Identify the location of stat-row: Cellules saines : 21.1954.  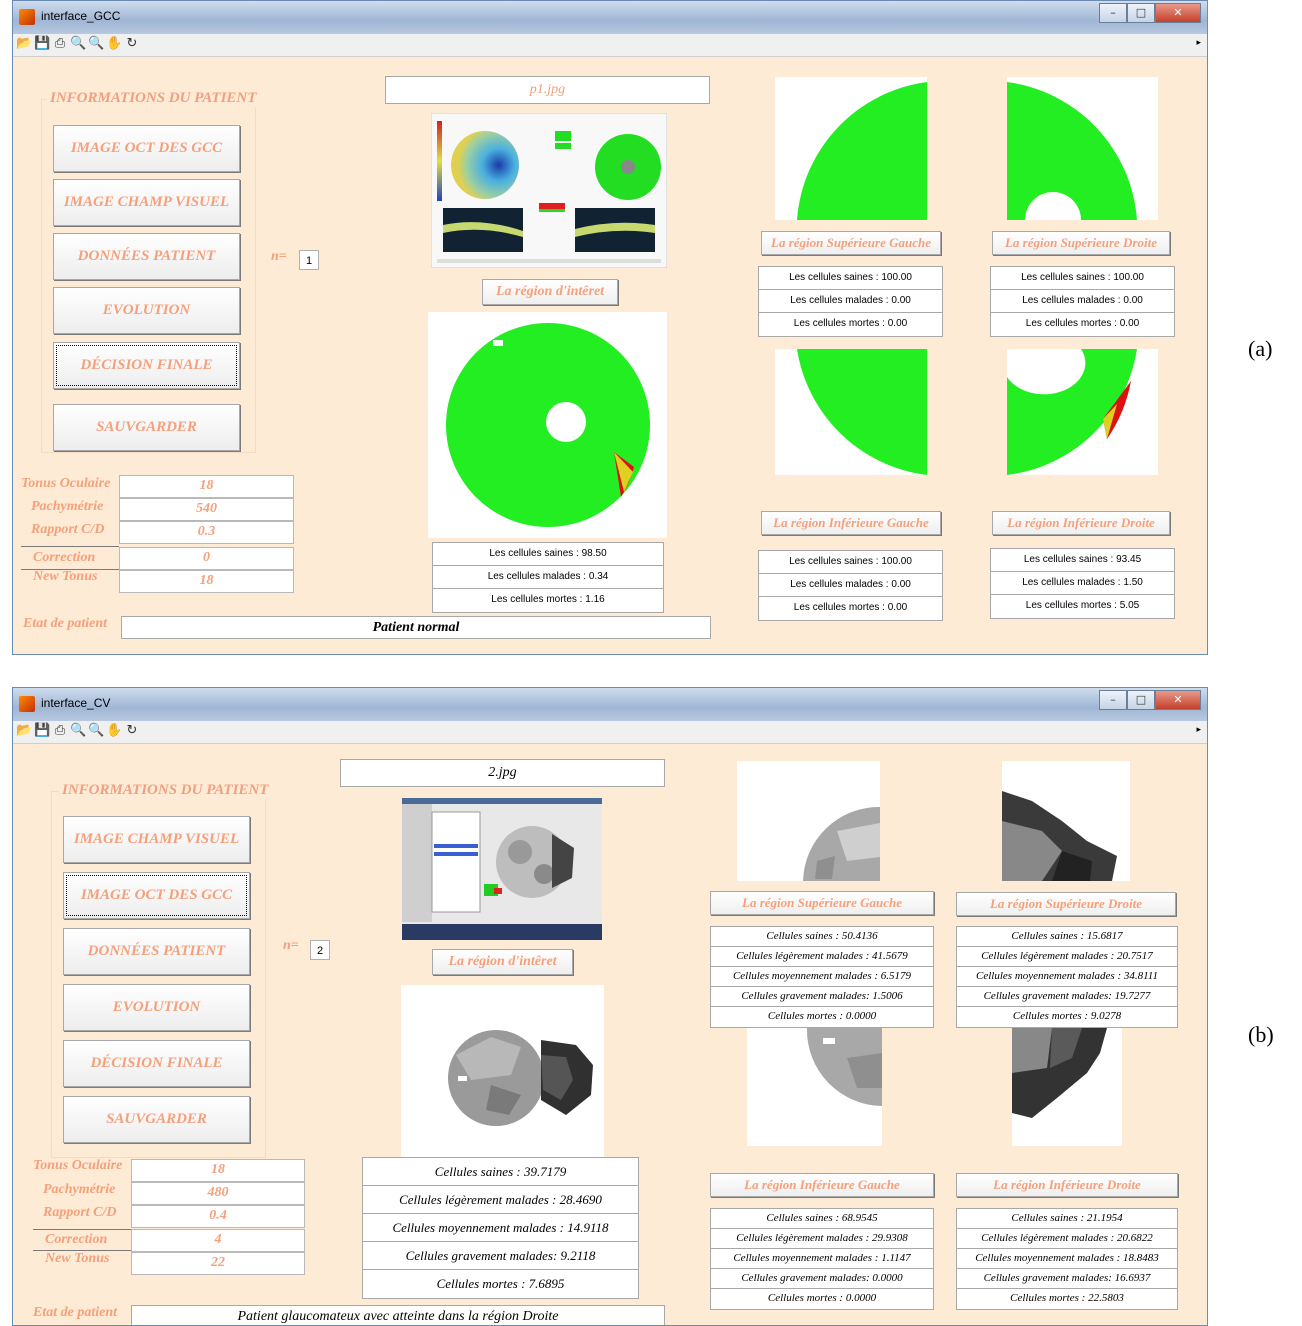
(1067, 1219).